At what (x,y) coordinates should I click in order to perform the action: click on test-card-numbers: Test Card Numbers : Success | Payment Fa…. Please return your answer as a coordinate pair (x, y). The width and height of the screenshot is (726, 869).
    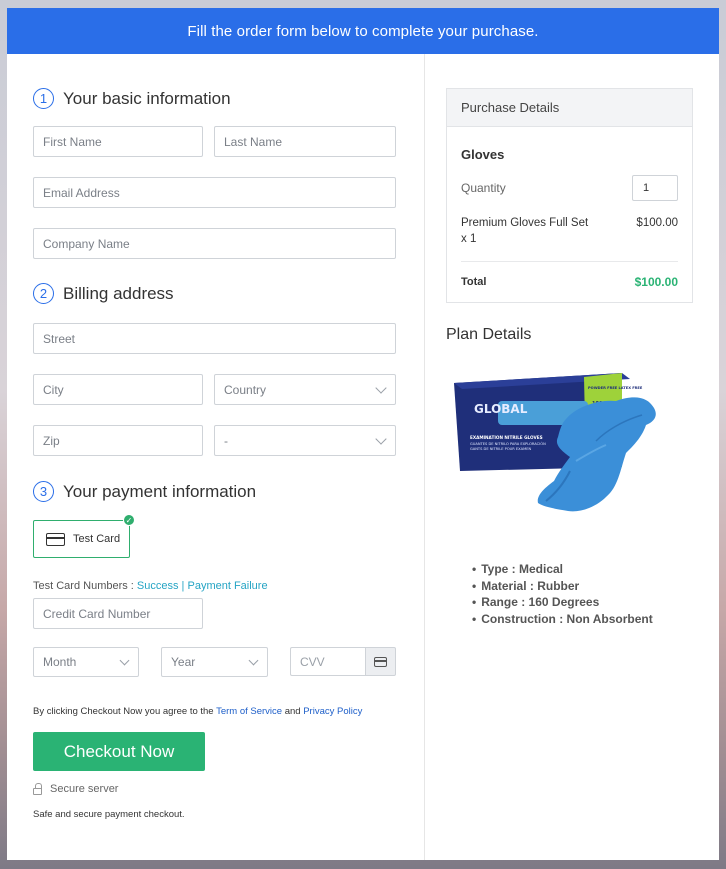
    Looking at the image, I should click on (216, 586).